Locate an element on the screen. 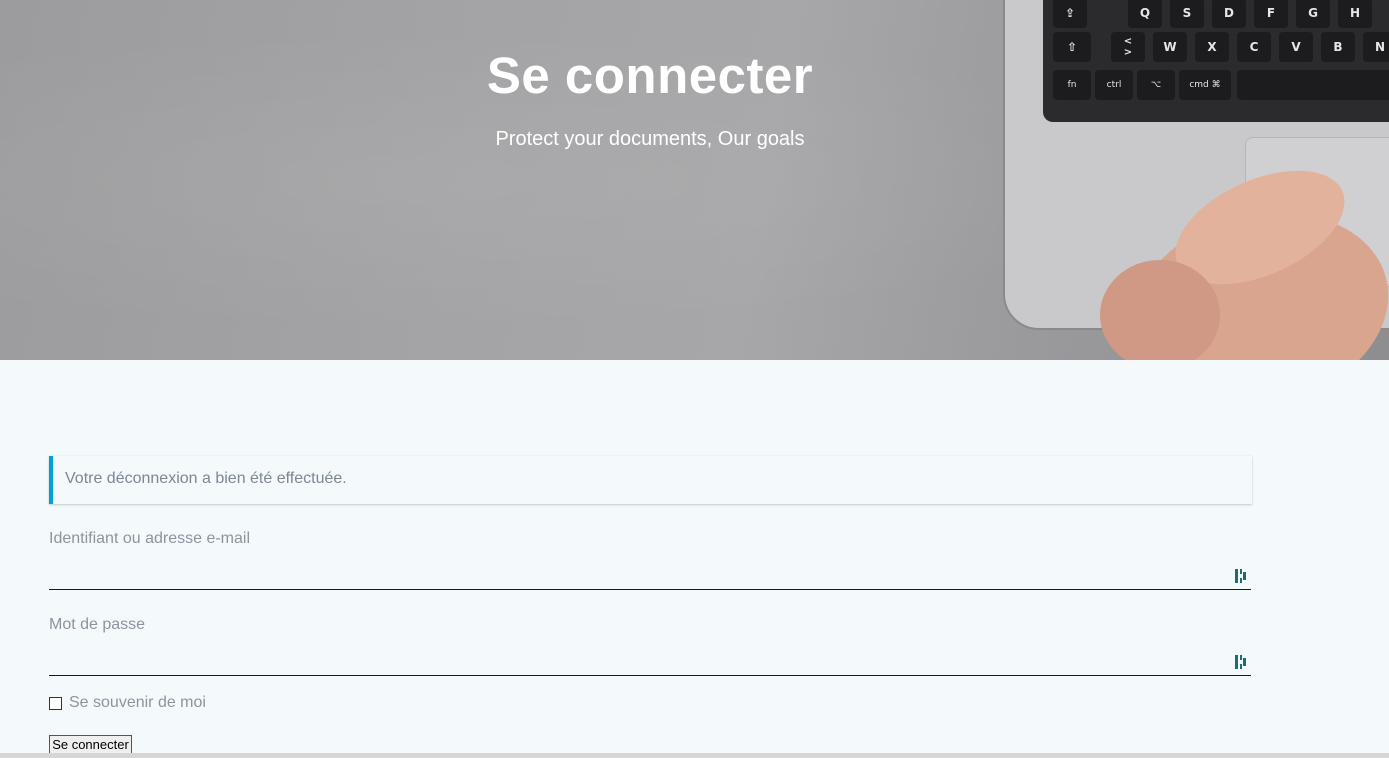  password-label: Mot de passe is located at coordinates (97, 624).